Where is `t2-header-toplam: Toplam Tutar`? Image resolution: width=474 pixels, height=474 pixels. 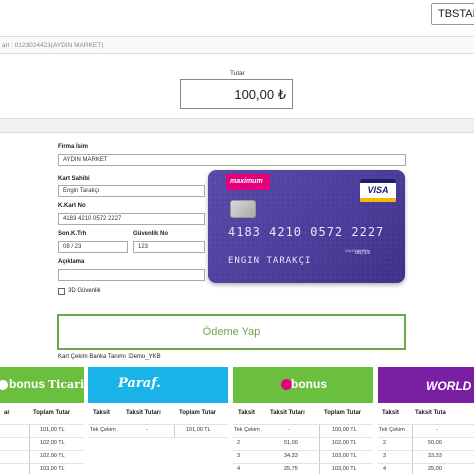 t2-header-toplam: Toplam Tutar is located at coordinates (198, 413).